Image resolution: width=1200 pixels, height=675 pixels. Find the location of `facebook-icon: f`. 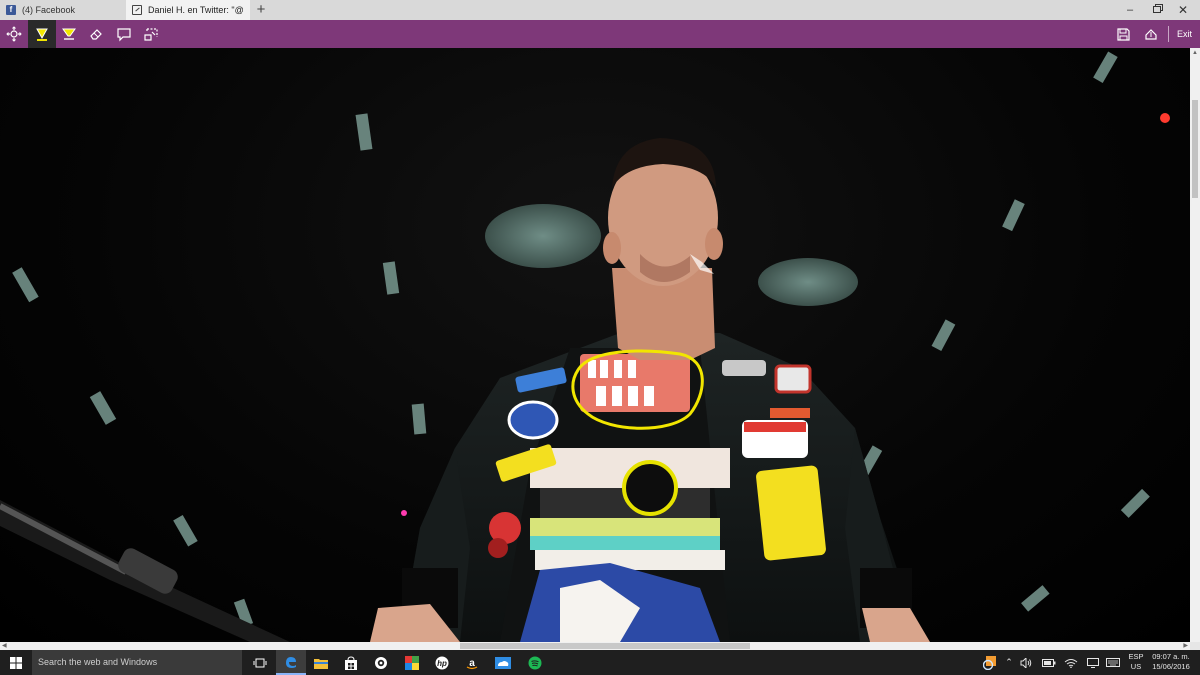

facebook-icon: f is located at coordinates (11, 10).